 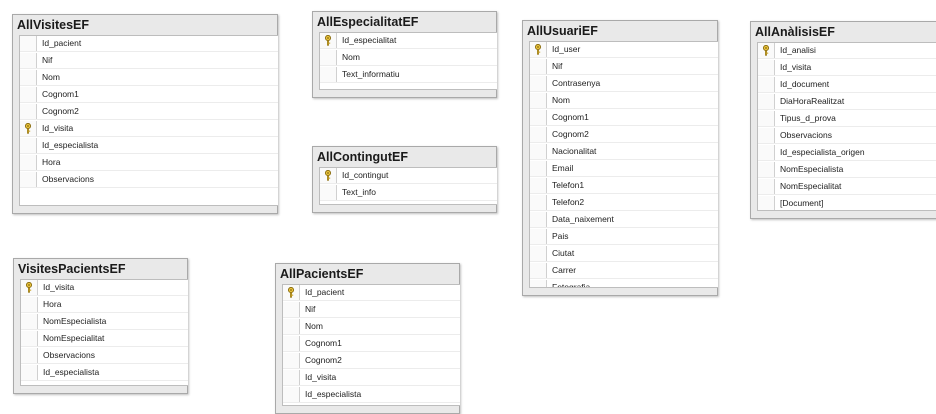 I want to click on field-row: Fotografia, so click(x=624, y=283).